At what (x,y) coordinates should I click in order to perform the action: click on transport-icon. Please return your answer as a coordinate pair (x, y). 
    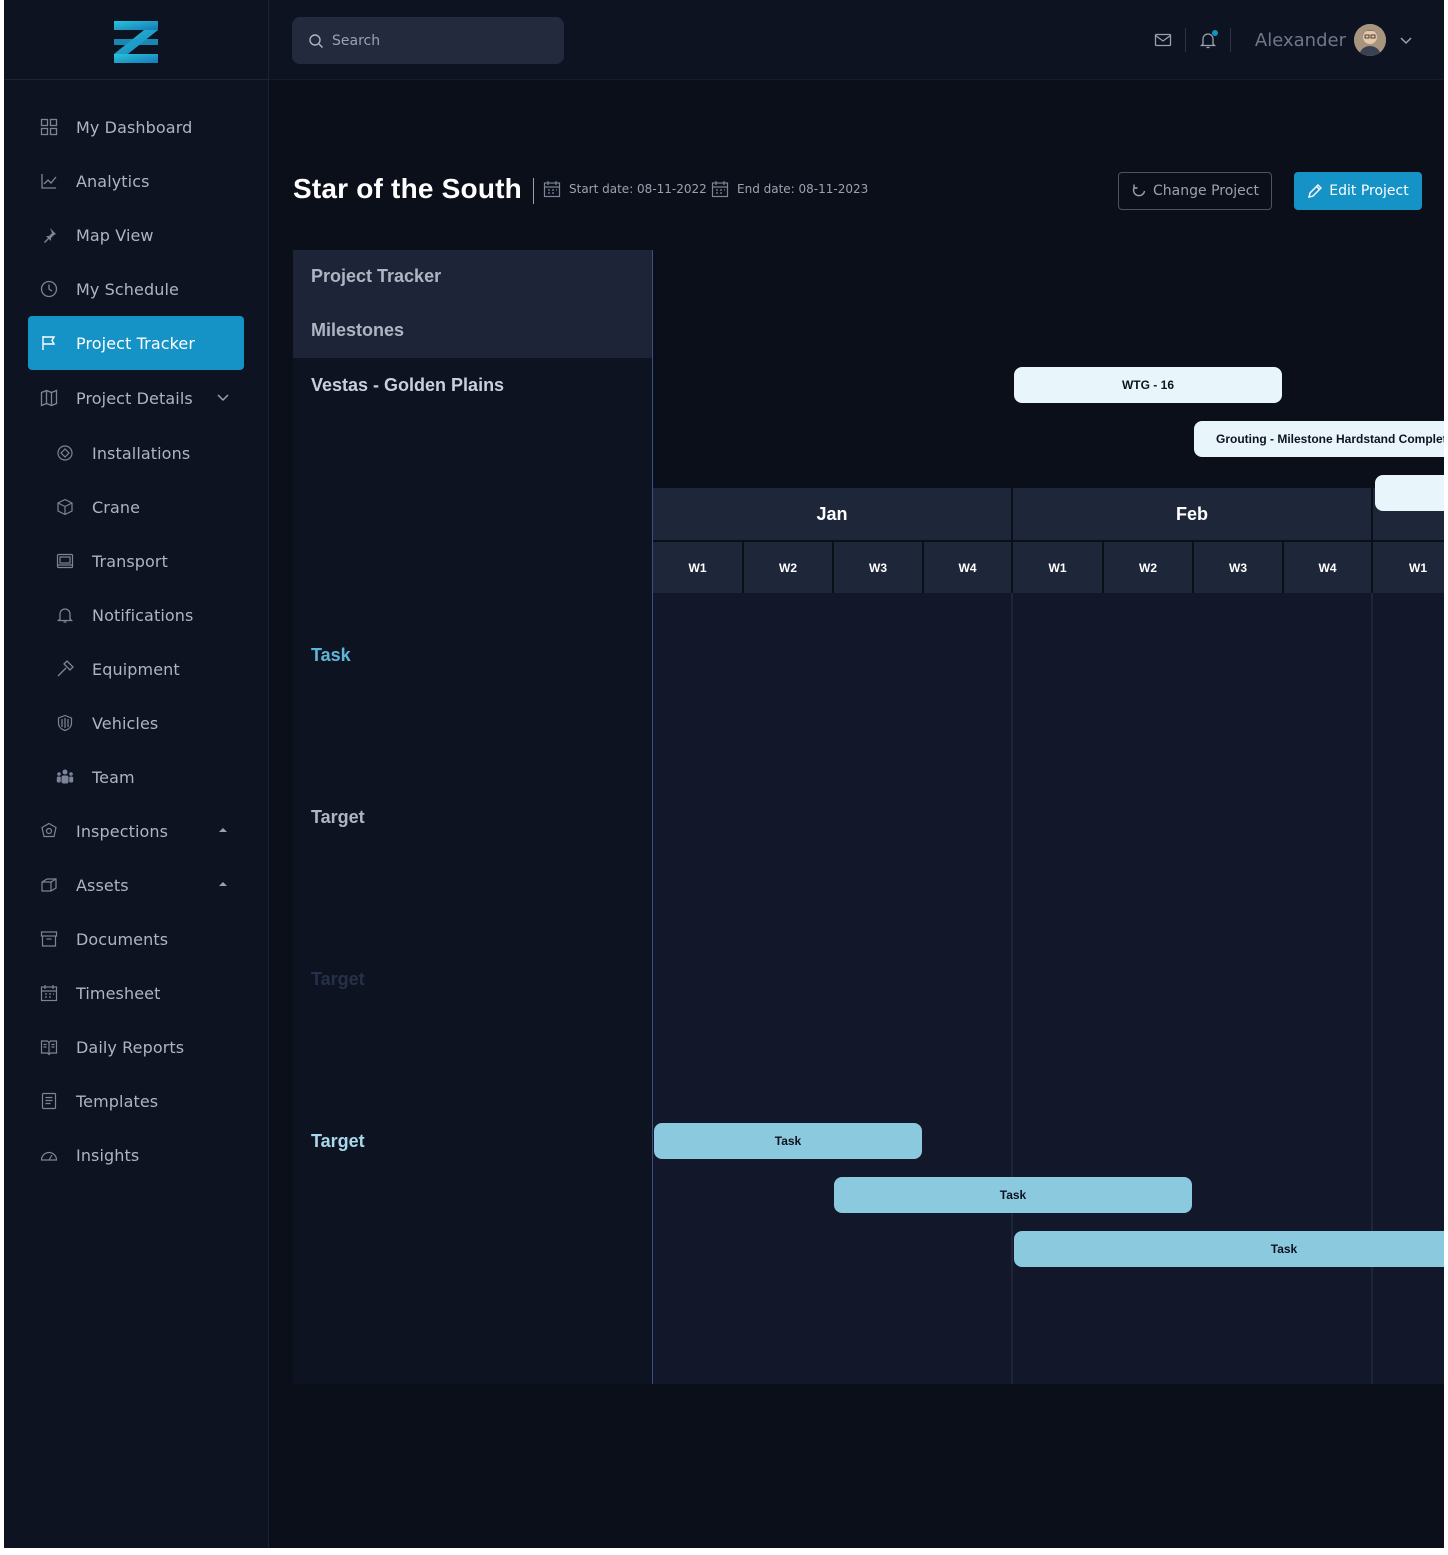
    Looking at the image, I should click on (65, 561).